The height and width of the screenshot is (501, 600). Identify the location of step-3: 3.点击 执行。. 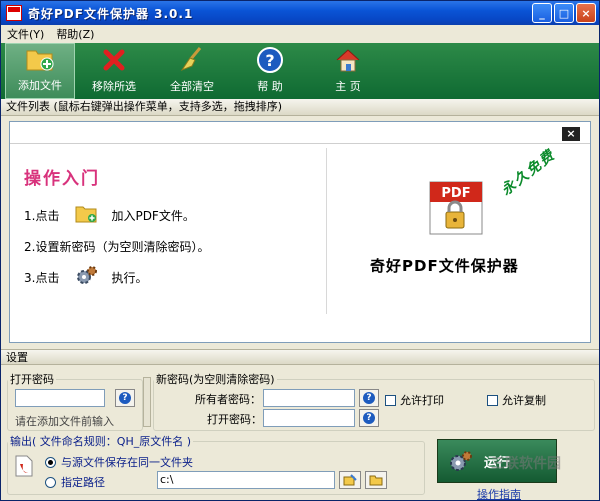
(85, 277).